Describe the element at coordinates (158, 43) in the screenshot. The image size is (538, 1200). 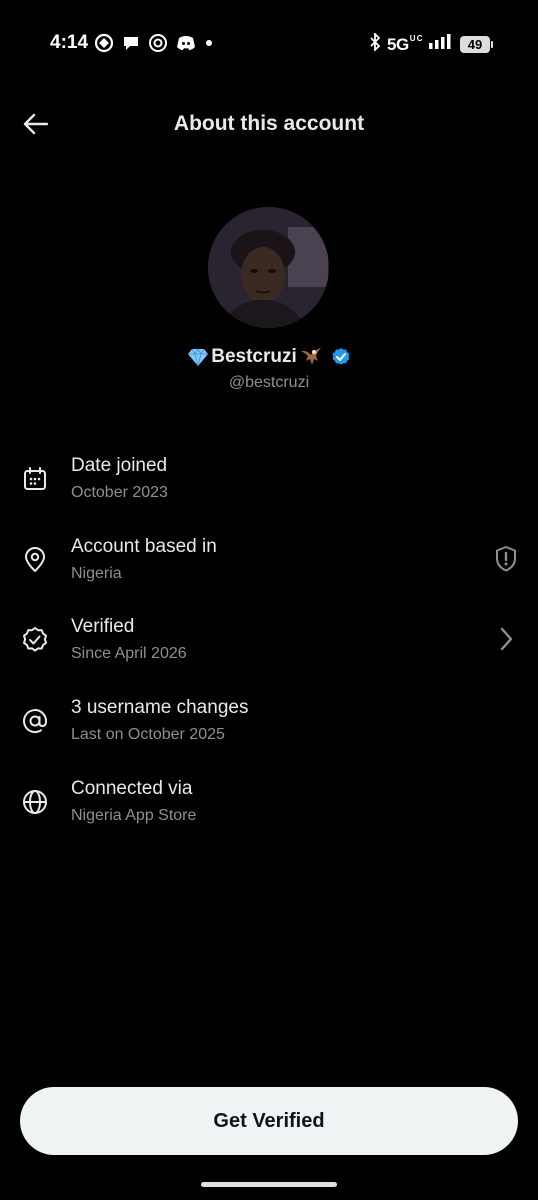
I see `threads-icon` at that location.